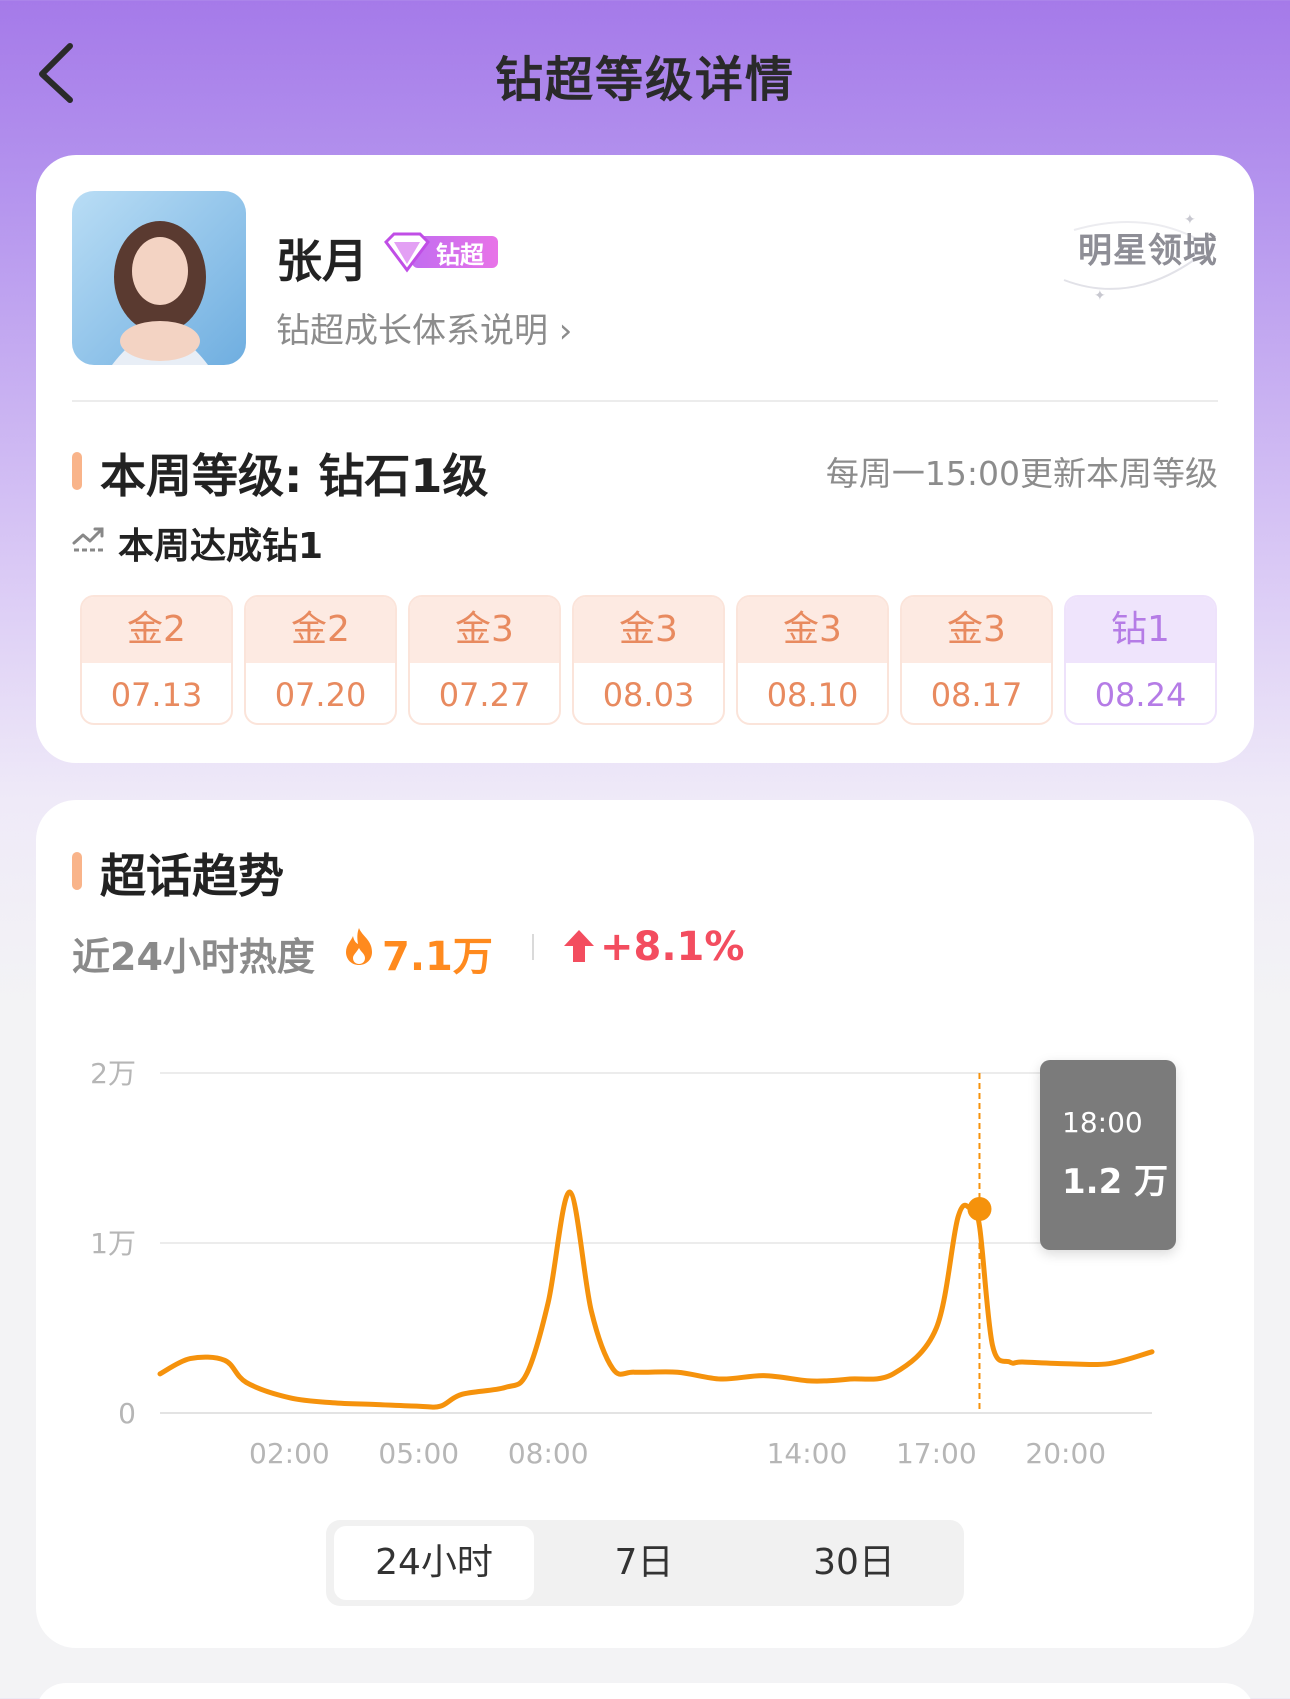 This screenshot has width=1290, height=1699. What do you see at coordinates (579, 946) in the screenshot?
I see `arrow-up-icon` at bounding box center [579, 946].